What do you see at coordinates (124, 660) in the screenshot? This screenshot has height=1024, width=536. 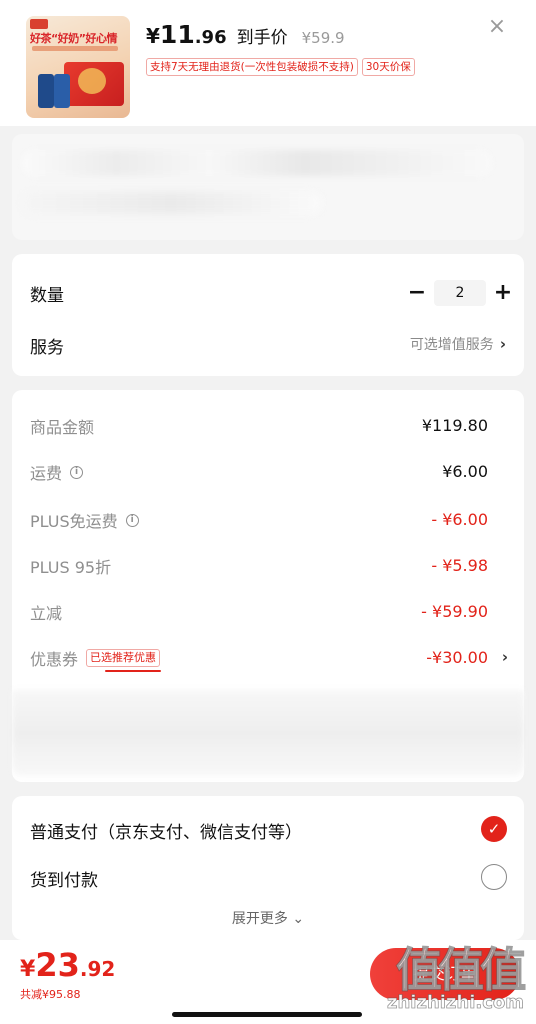 I see `coupon-selected-tag: 已选推荐优惠` at bounding box center [124, 660].